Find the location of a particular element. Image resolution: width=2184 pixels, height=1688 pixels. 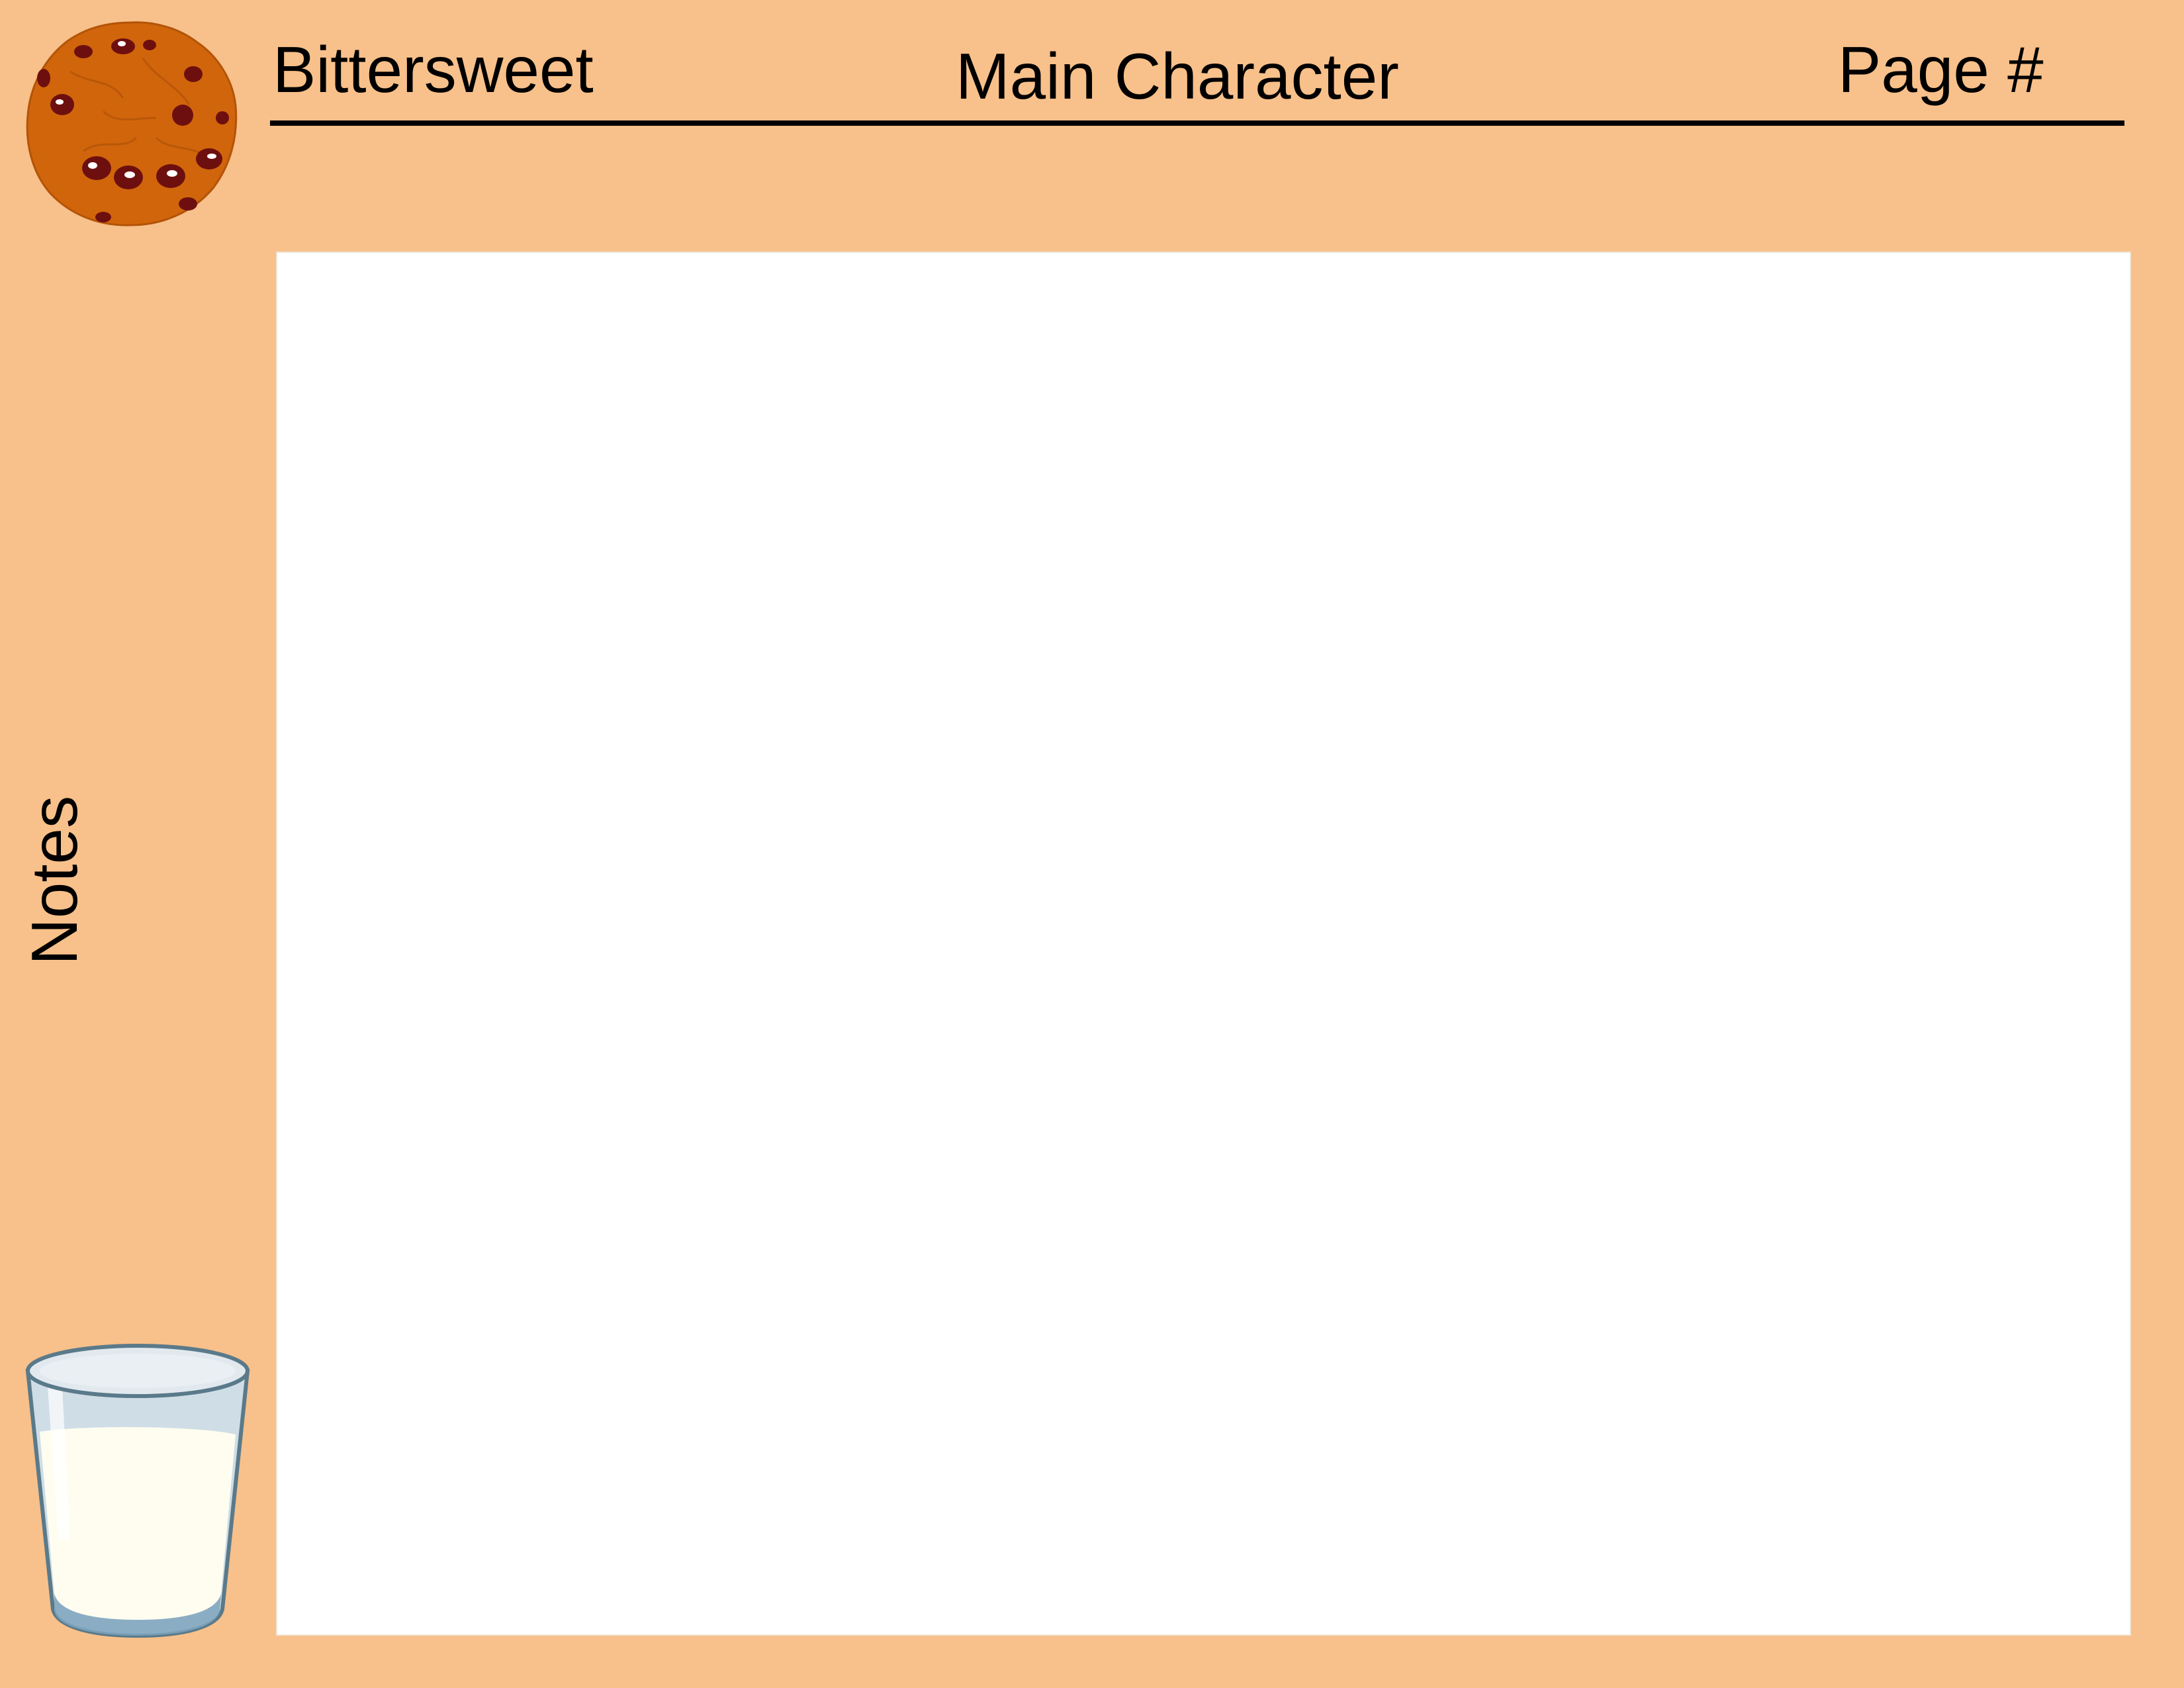

header-underline is located at coordinates (1197, 123).